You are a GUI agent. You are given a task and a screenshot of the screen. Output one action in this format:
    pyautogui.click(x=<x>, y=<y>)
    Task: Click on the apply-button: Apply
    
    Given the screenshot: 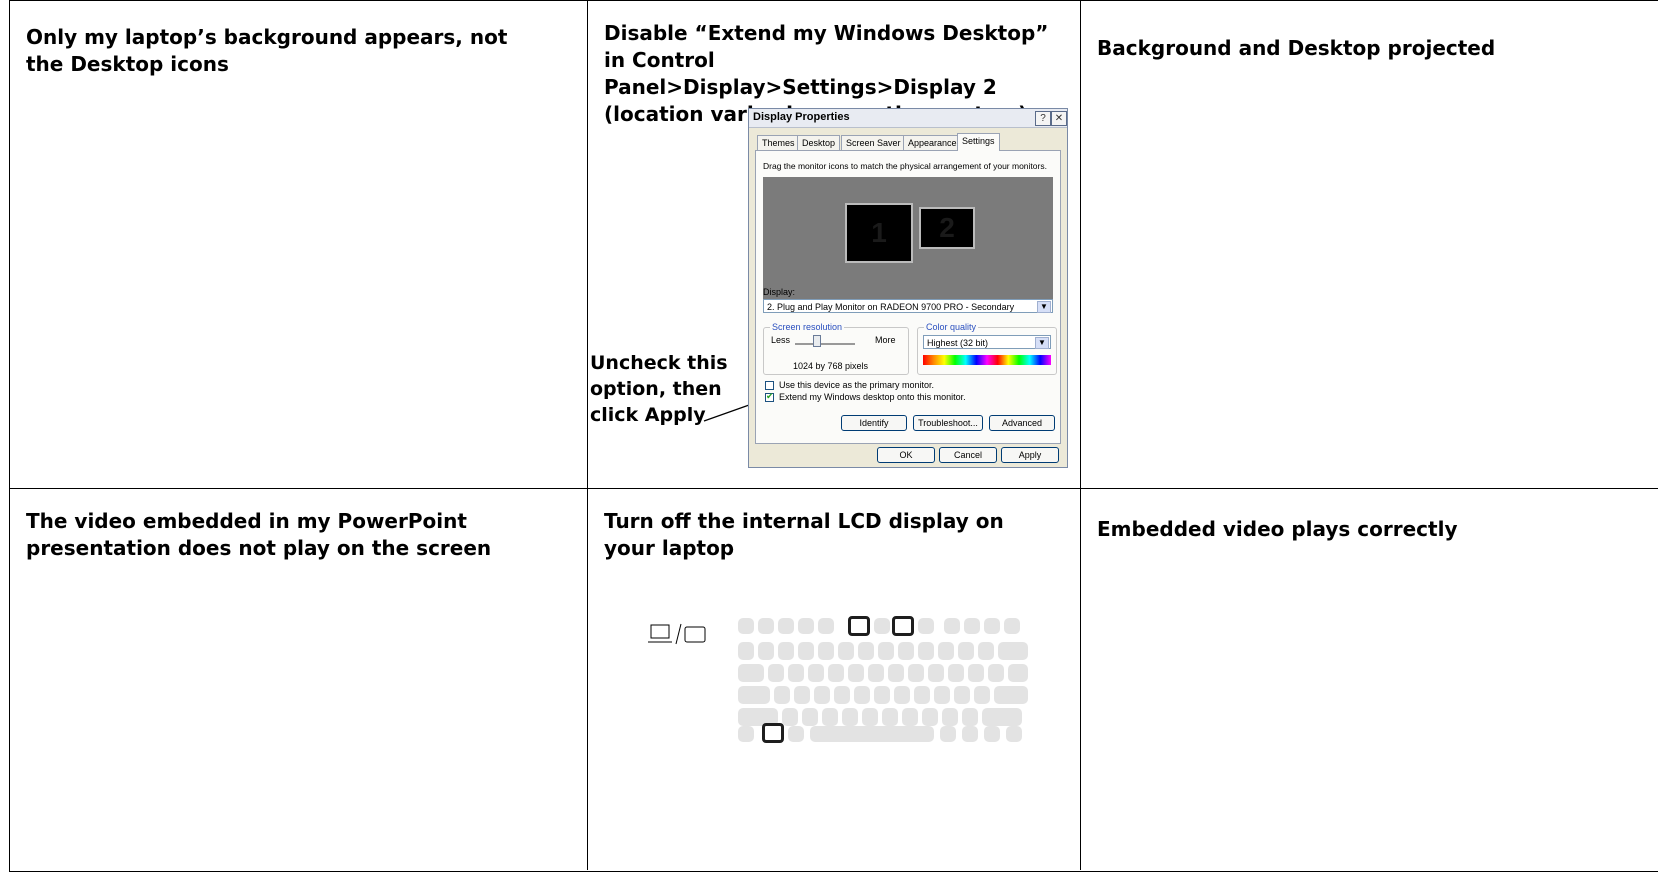 What is the action you would take?
    pyautogui.click(x=1030, y=455)
    